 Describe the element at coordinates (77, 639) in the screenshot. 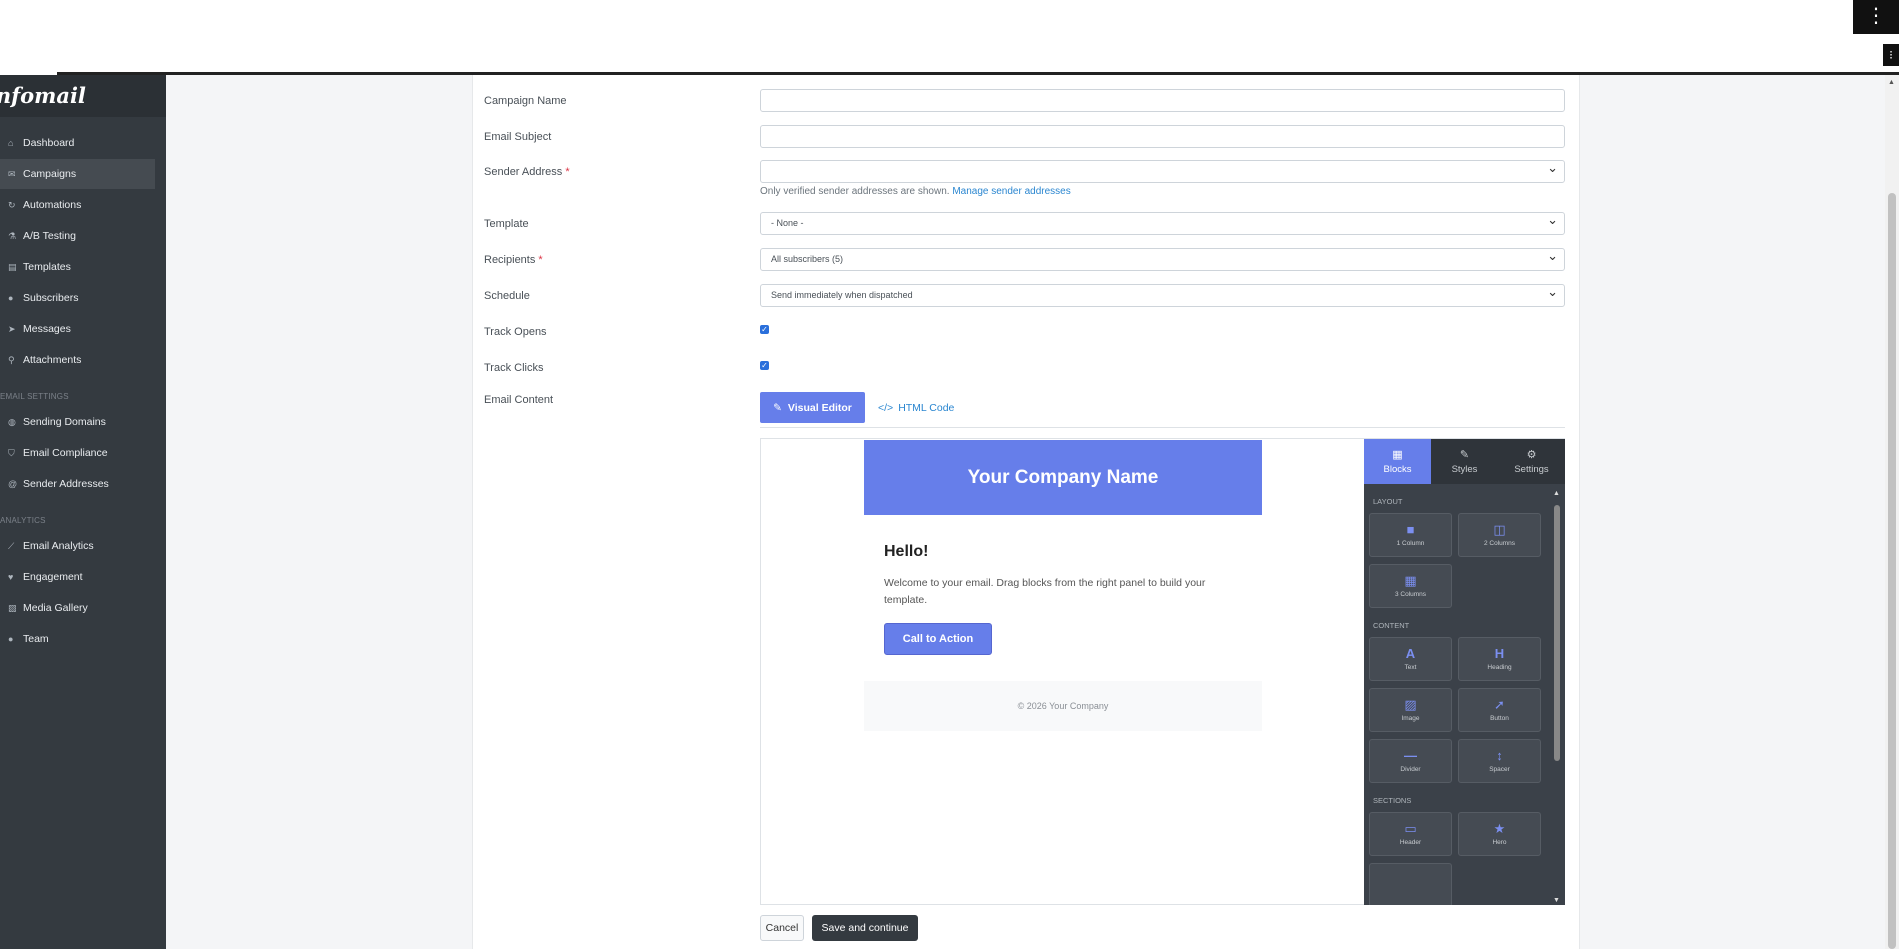

I see `sidebar-item-team: ● Team` at that location.